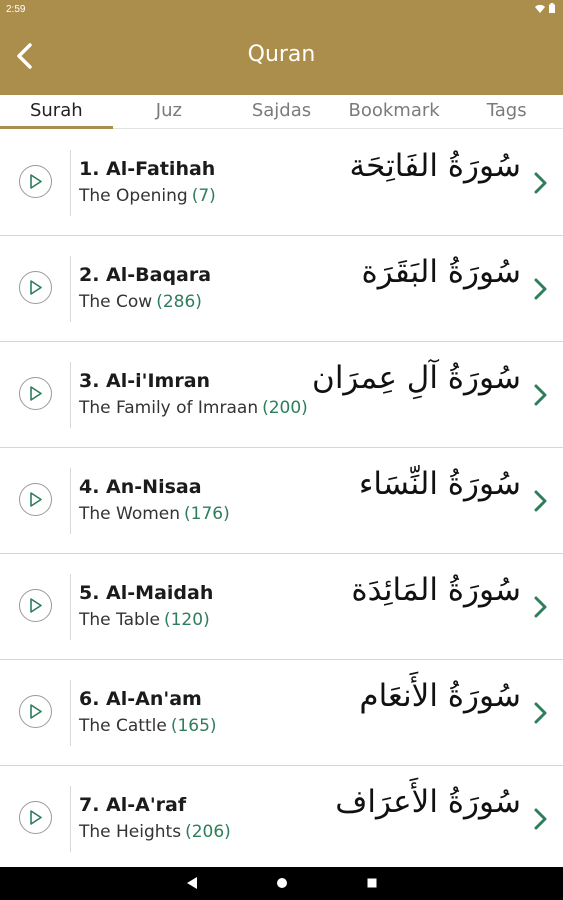 Image resolution: width=563 pixels, height=900 pixels. What do you see at coordinates (506, 111) in the screenshot?
I see `tab-tags: Tags` at bounding box center [506, 111].